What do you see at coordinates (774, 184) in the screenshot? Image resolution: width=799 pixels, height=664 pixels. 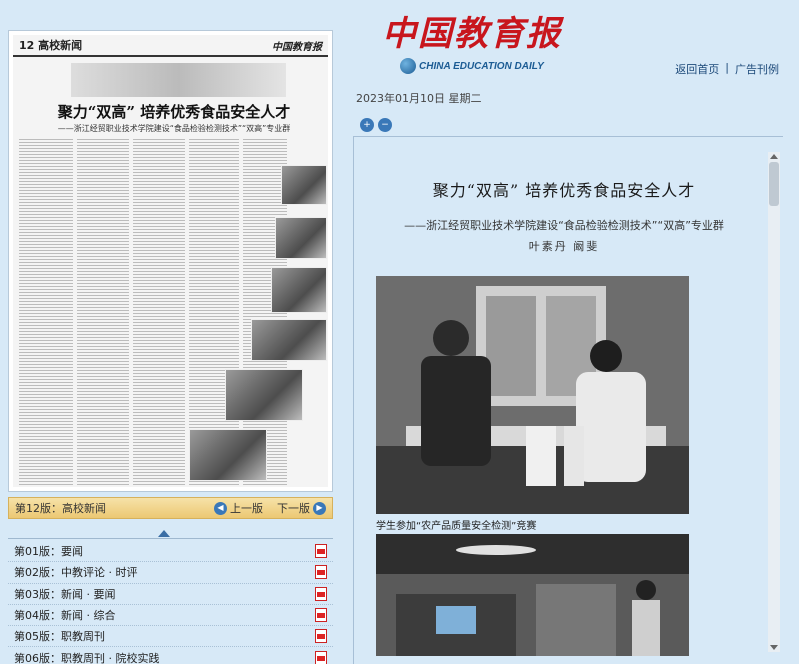 I see `scroll-thumb` at bounding box center [774, 184].